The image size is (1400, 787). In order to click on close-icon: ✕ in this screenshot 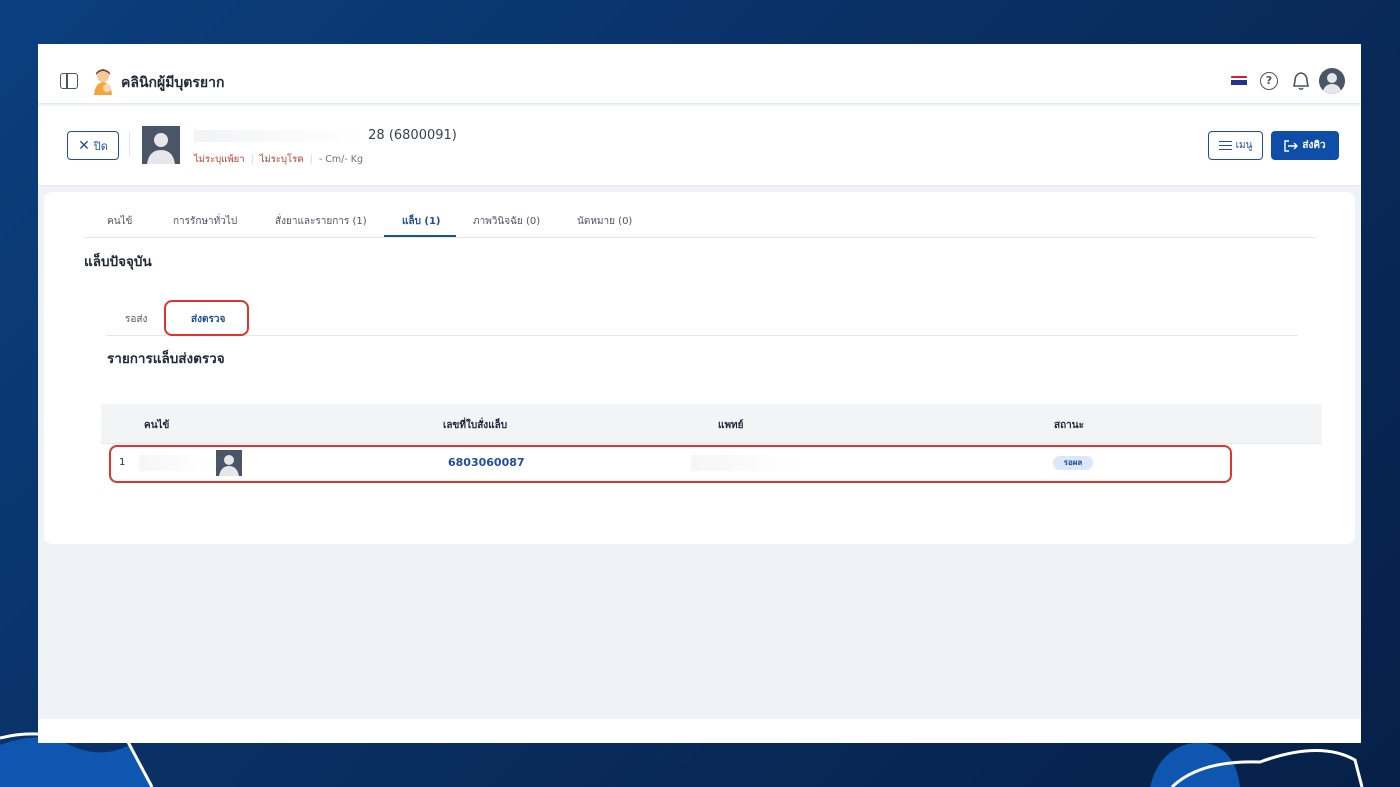, I will do `click(84, 145)`.